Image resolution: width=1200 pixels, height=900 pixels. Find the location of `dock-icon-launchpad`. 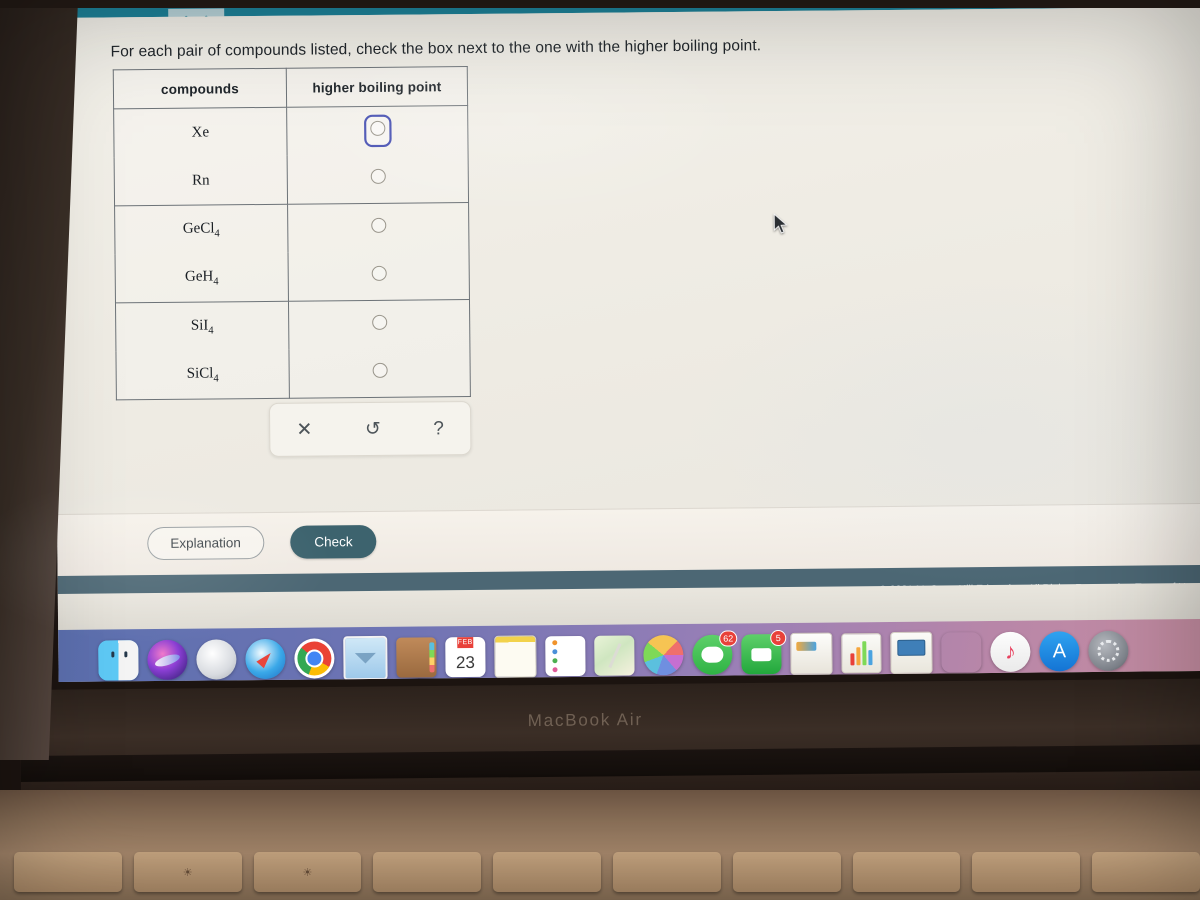

dock-icon-launchpad is located at coordinates (216, 659).